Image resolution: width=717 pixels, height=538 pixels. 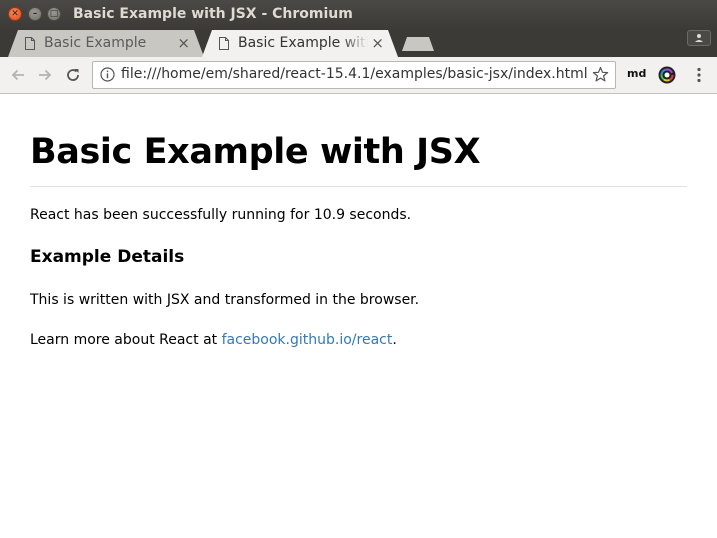 What do you see at coordinates (126, 340) in the screenshot?
I see `learn-more-prefix: Learn more about React at` at bounding box center [126, 340].